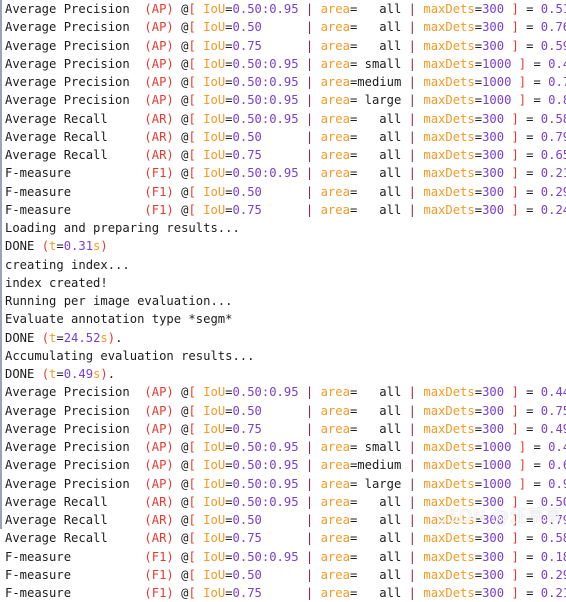  I want to click on metric-name: F-measure, so click(75, 209).